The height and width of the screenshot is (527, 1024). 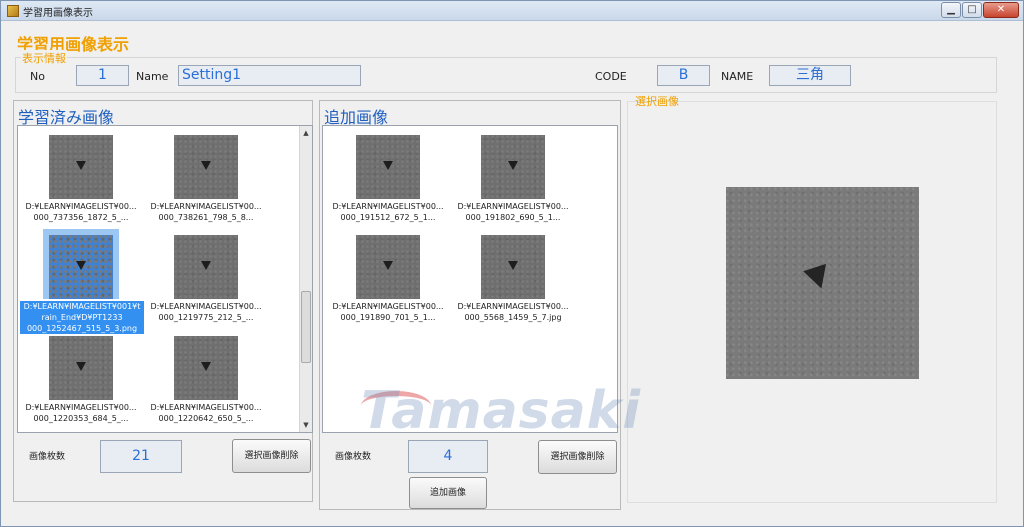 I want to click on watermark: Tamasaki, so click(x=501, y=411).